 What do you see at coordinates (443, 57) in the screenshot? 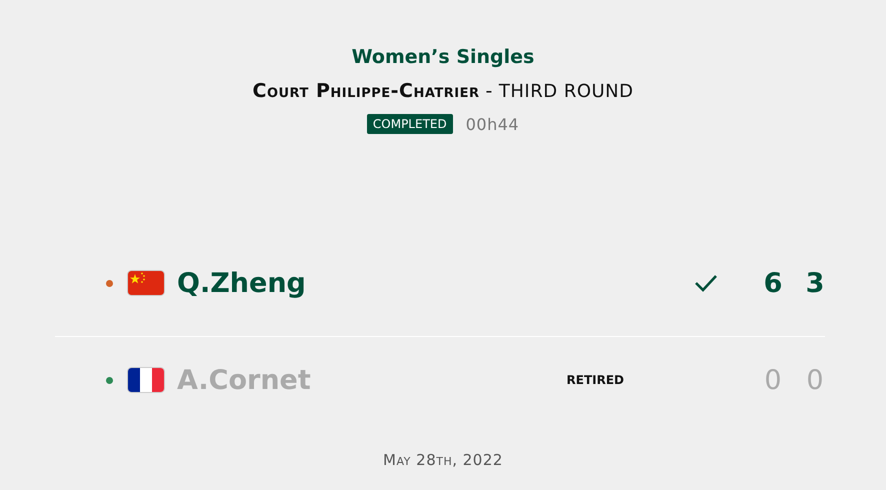
I see `event-title: Women’s Singles` at bounding box center [443, 57].